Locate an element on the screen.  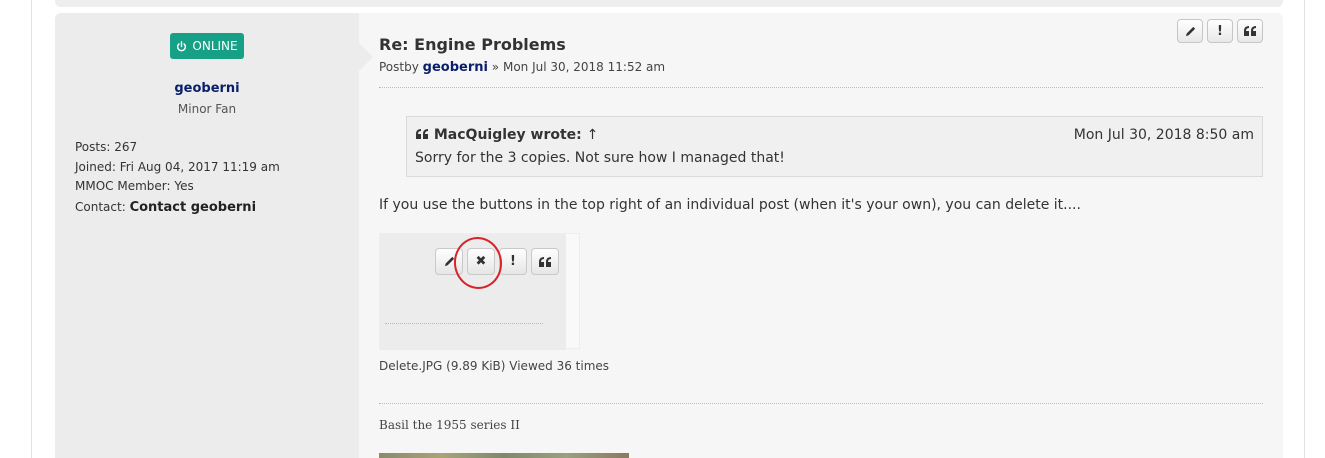
signature-image is located at coordinates (504, 455).